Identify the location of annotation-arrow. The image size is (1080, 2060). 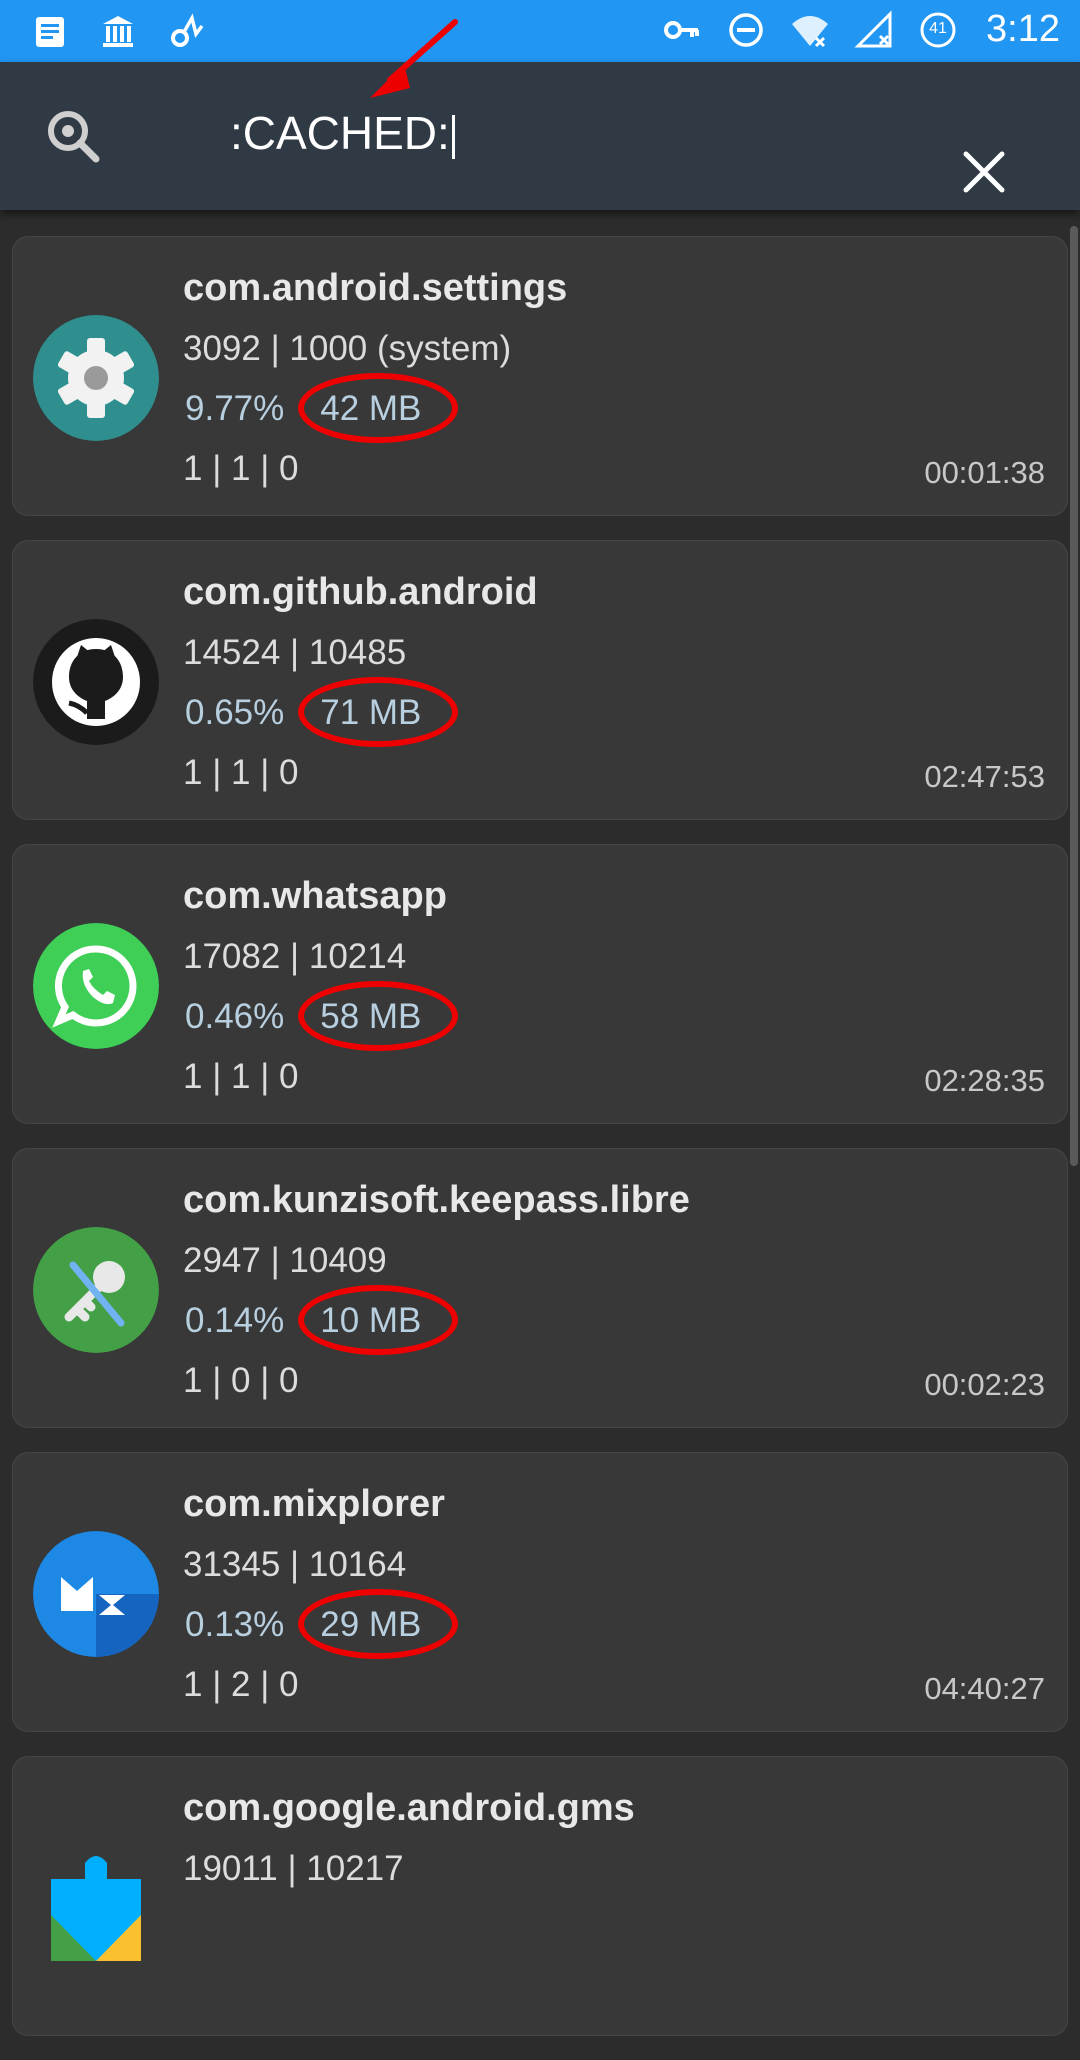
(414, 58).